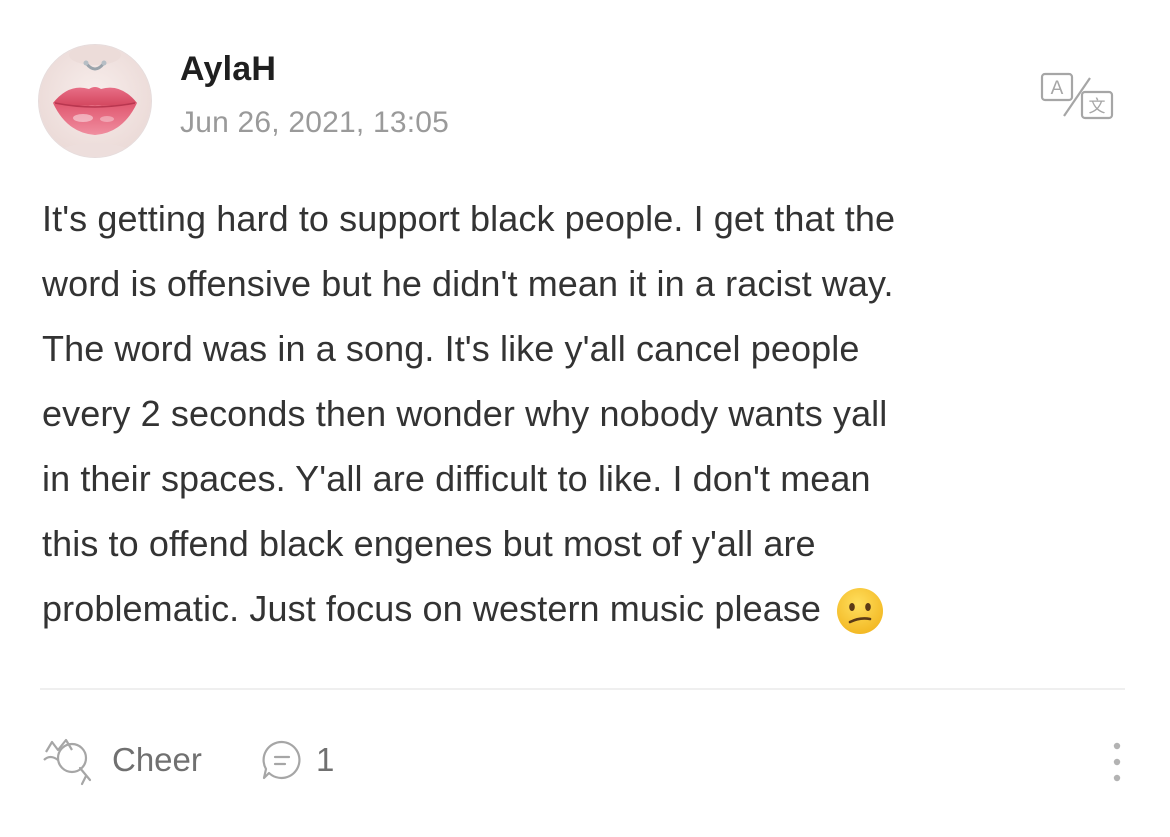  I want to click on post-timestamp: Jun 26, 2021, 13:05, so click(315, 122).